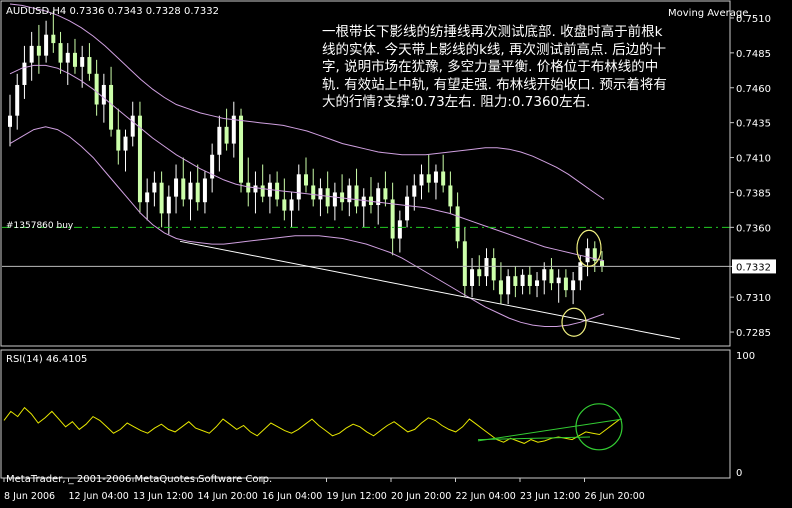  Describe the element at coordinates (163, 496) in the screenshot. I see `x-tick-label: 13 Jun 12:00` at that location.